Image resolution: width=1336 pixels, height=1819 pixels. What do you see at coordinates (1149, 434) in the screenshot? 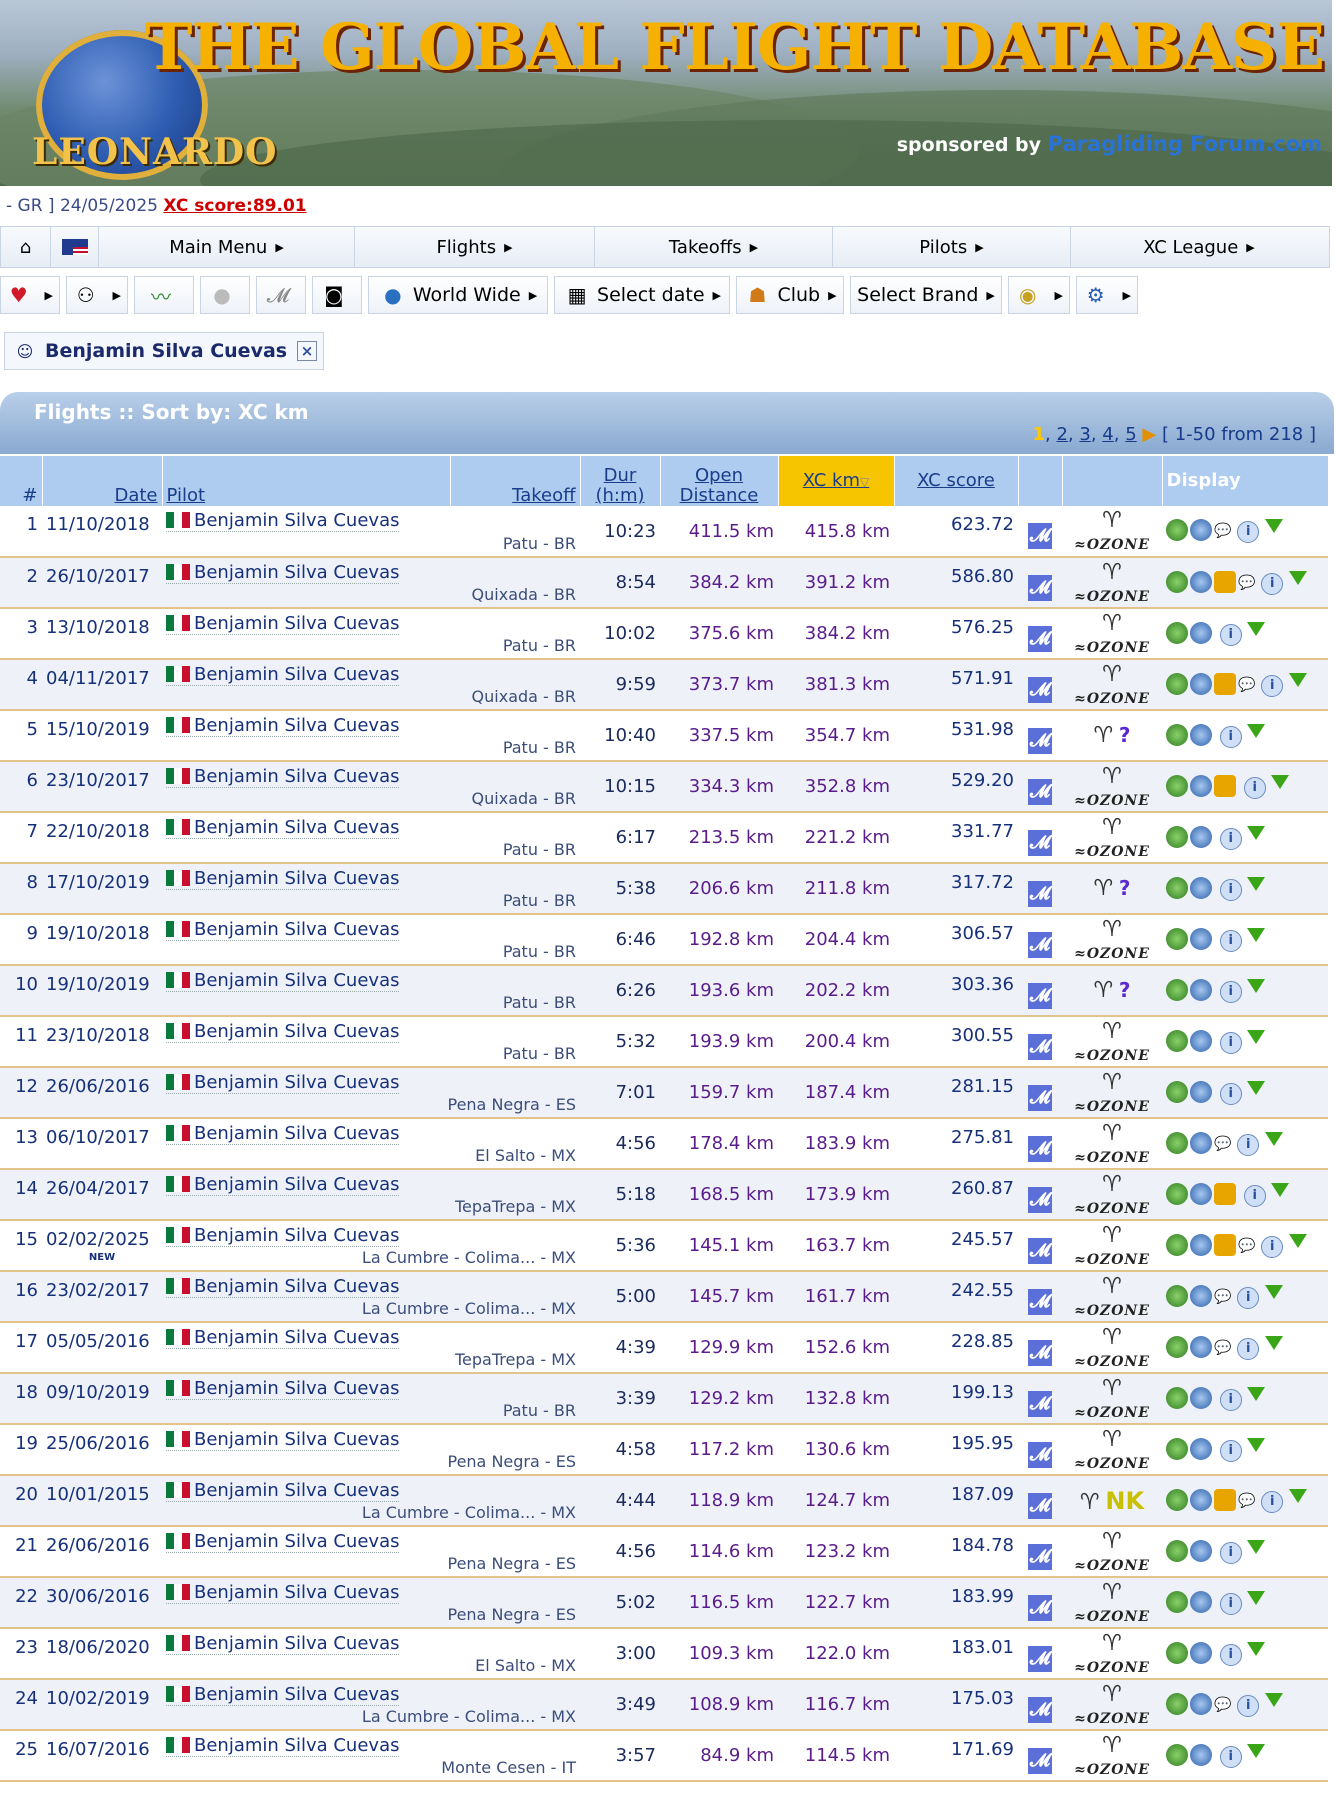
I see `next-page-icon: ▶` at bounding box center [1149, 434].